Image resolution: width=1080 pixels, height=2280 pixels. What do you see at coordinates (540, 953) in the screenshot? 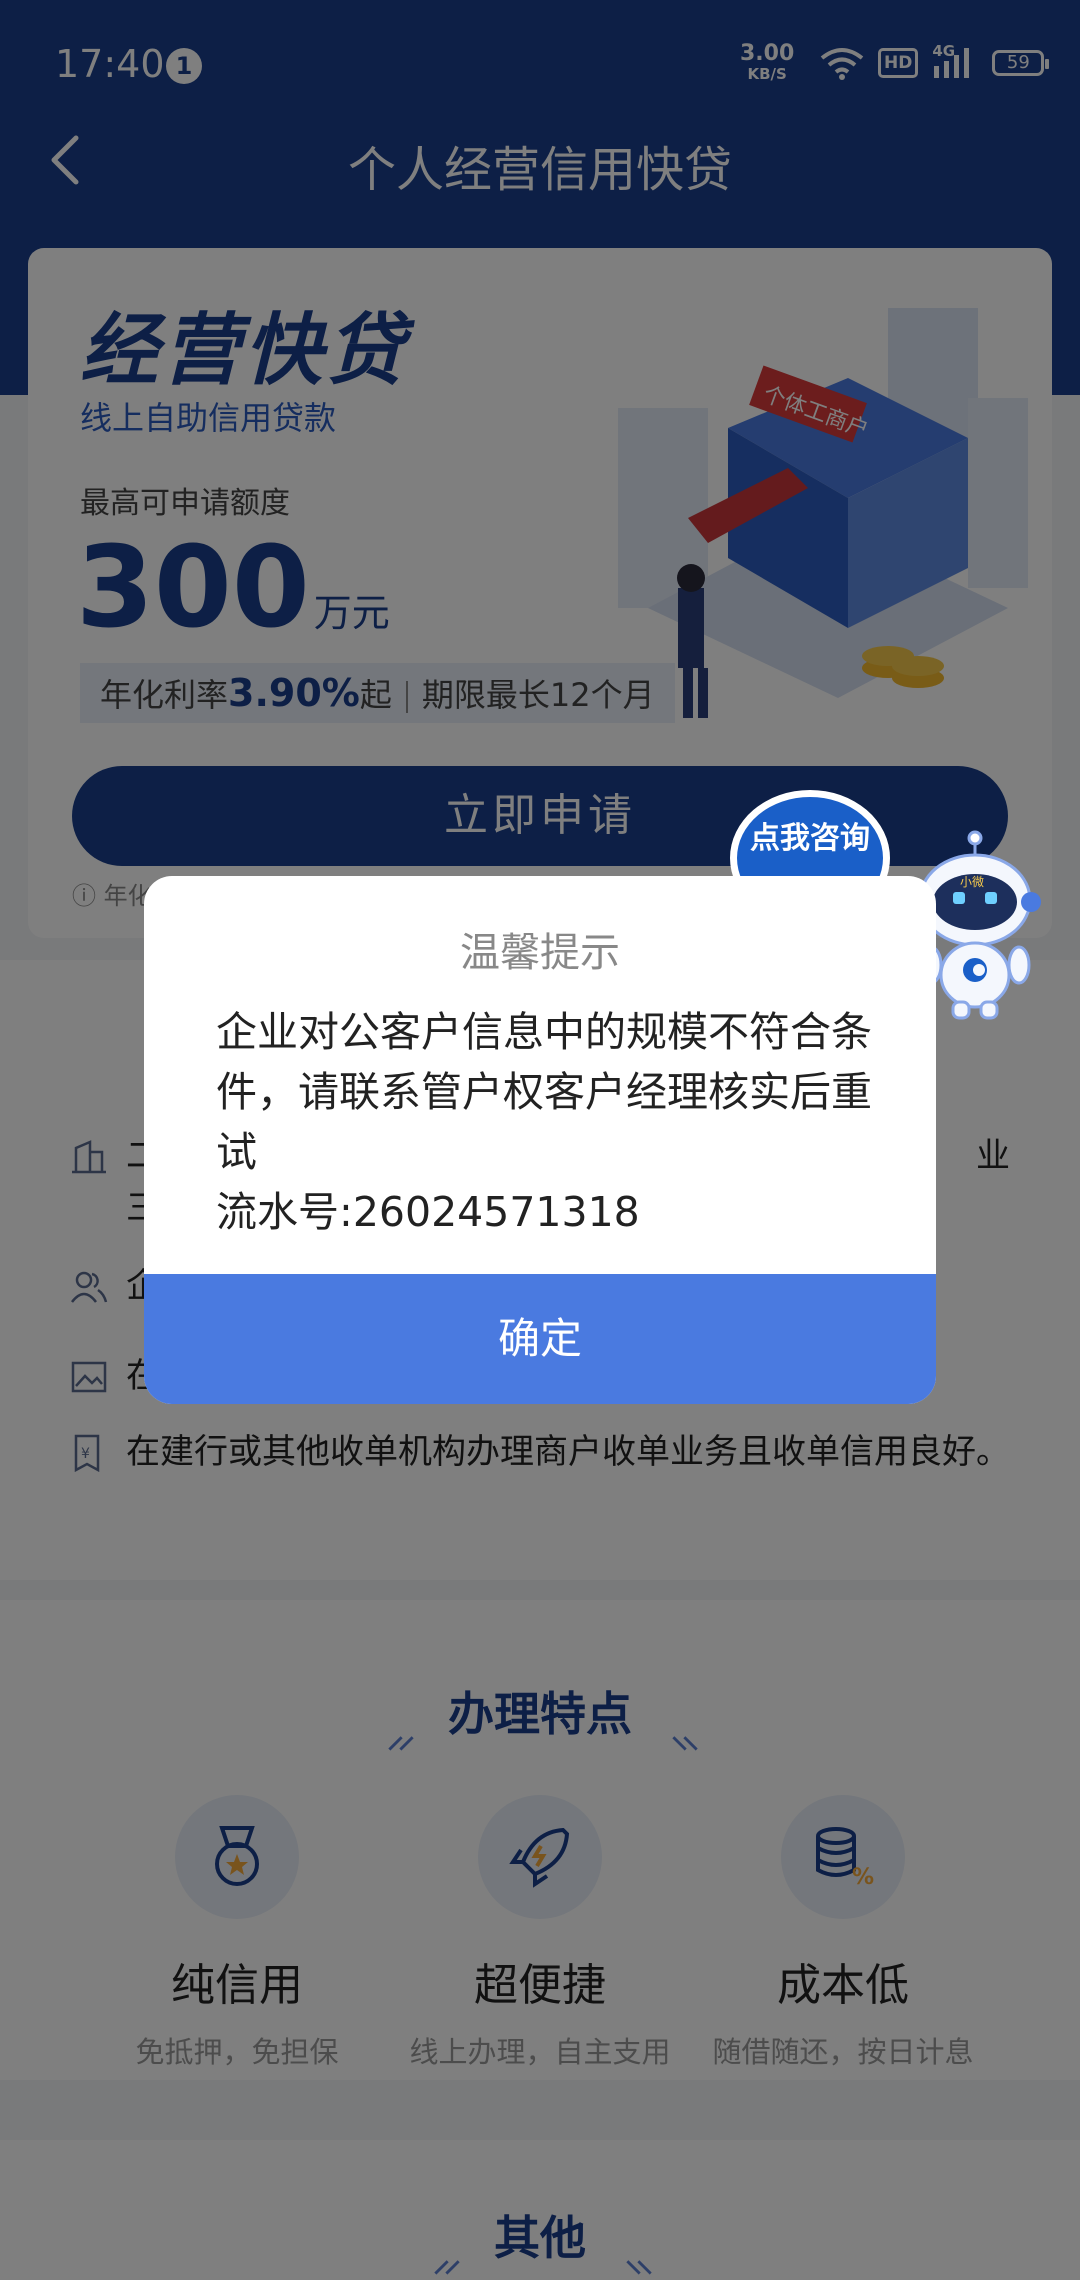
I see `dialog-title: 温馨提示` at bounding box center [540, 953].